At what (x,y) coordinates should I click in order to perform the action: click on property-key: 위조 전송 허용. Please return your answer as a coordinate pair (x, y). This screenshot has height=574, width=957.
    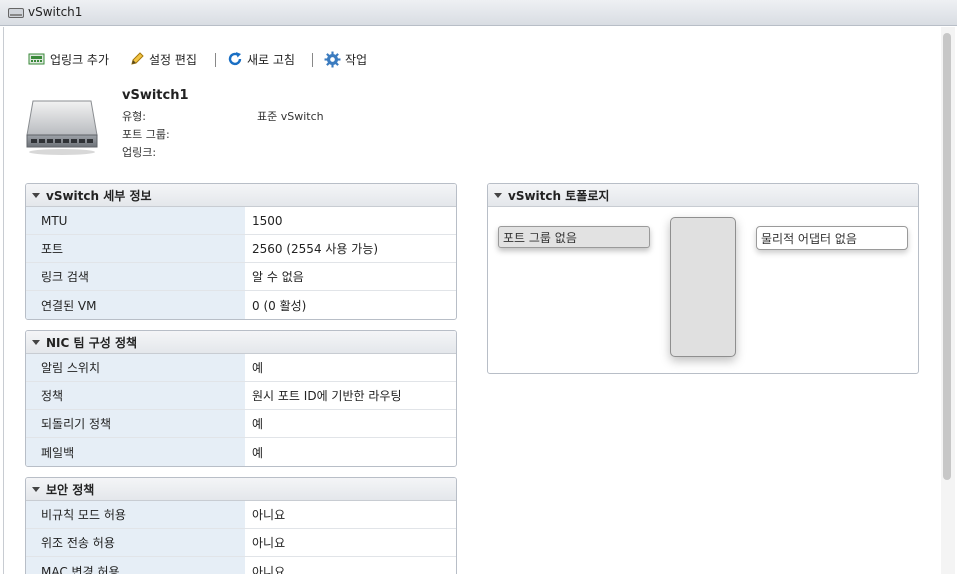
    Looking at the image, I should click on (135, 542).